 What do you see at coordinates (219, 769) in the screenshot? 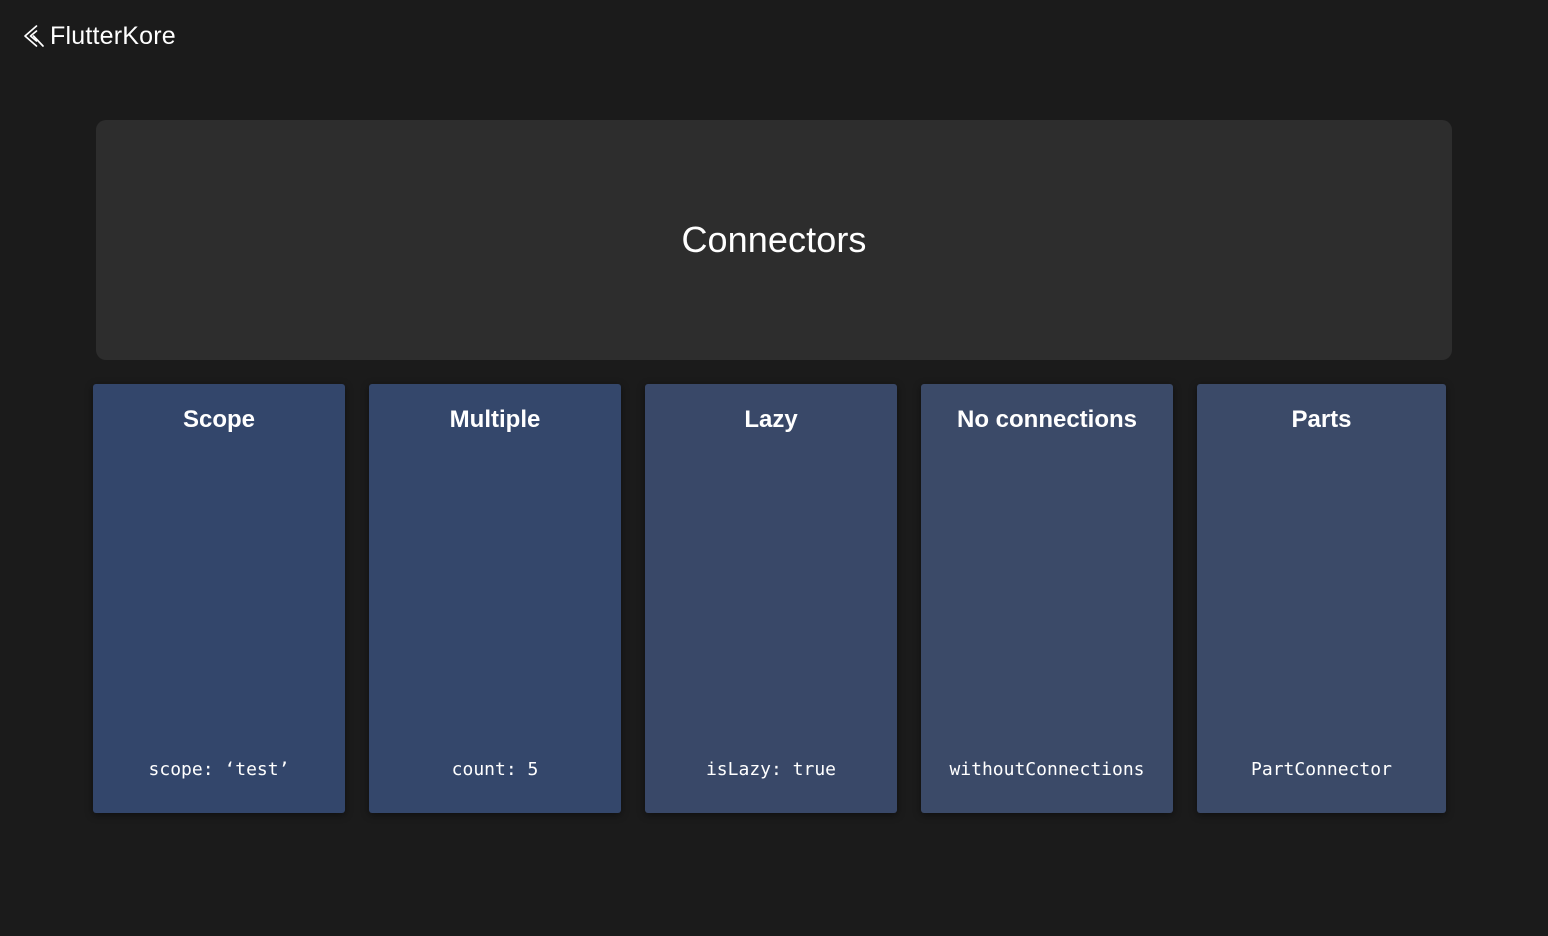
I see `card-code: scope: ‘test’` at bounding box center [219, 769].